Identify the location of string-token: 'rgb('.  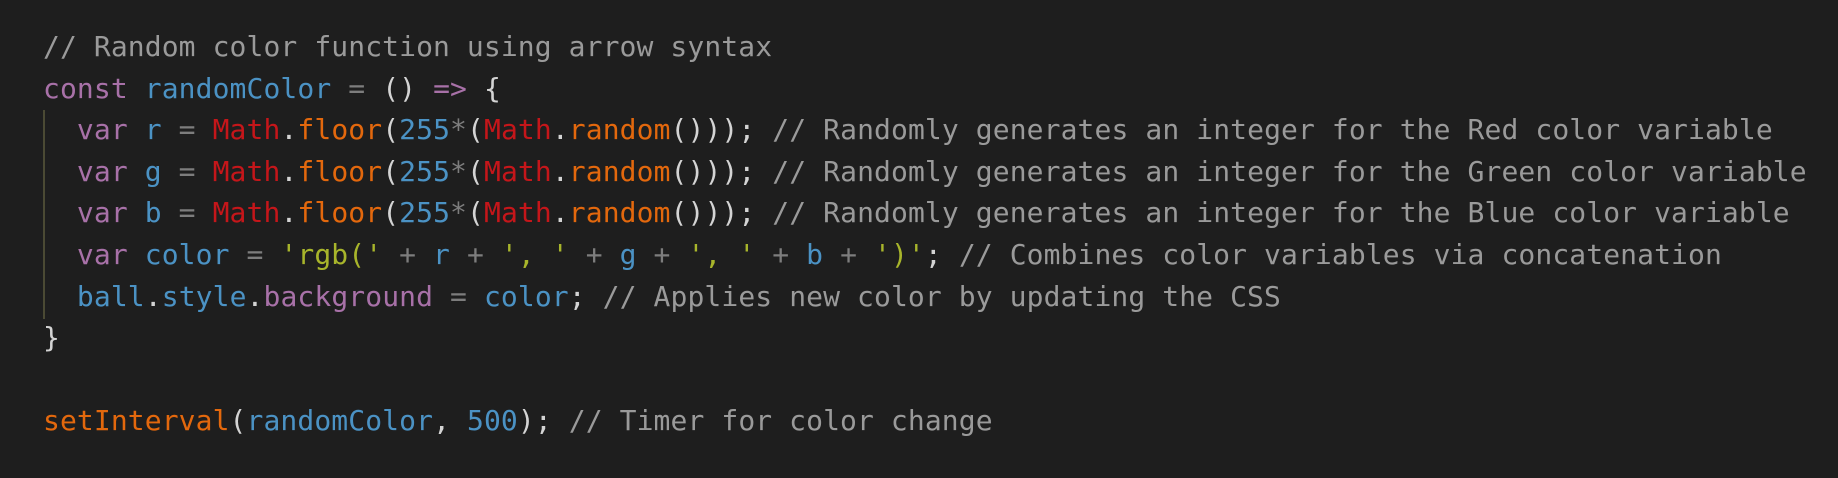
(331, 254).